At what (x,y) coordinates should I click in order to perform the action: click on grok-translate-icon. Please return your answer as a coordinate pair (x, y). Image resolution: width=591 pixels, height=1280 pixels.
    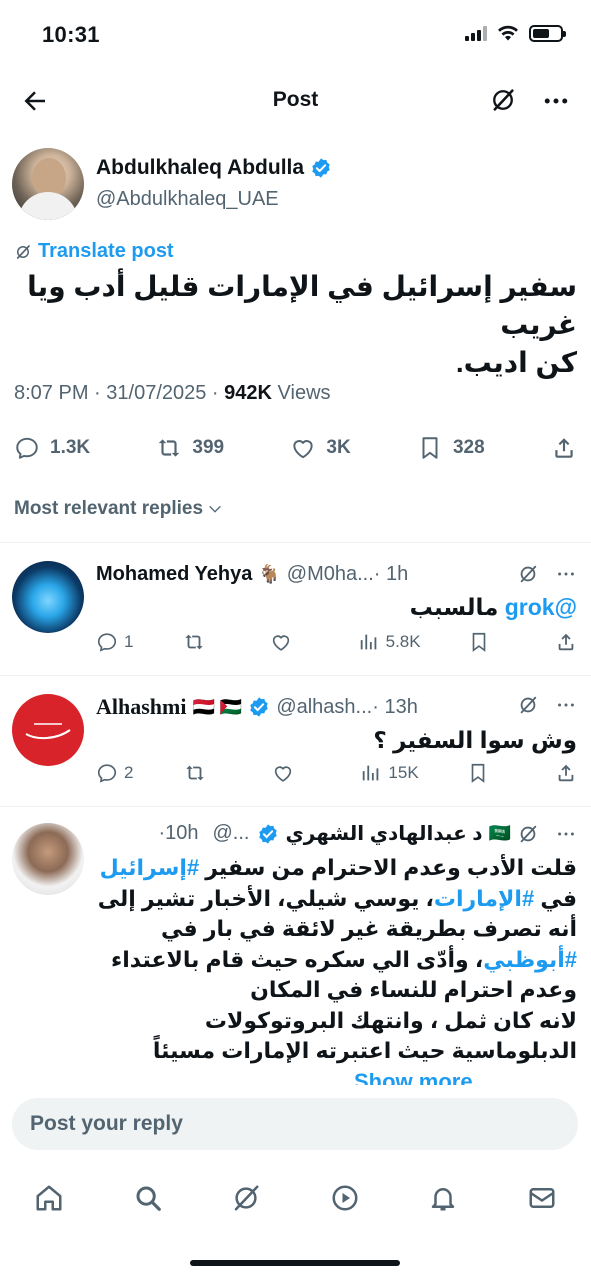
    Looking at the image, I should click on (23, 251).